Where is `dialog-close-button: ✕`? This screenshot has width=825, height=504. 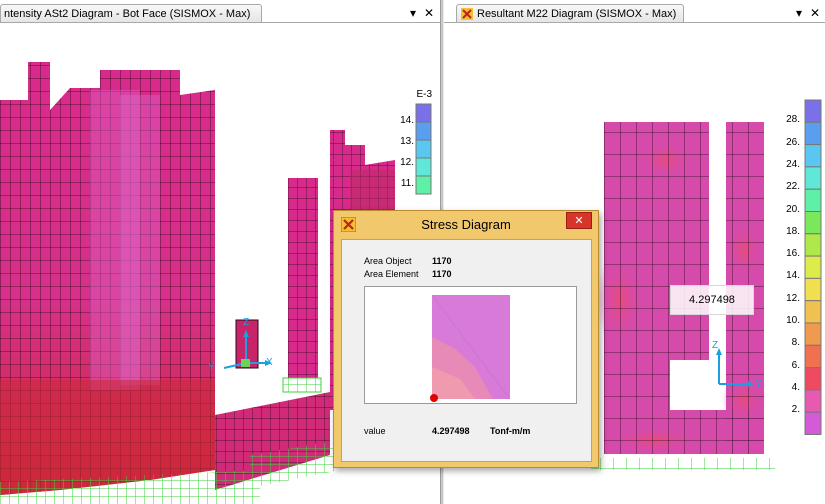 dialog-close-button: ✕ is located at coordinates (579, 220).